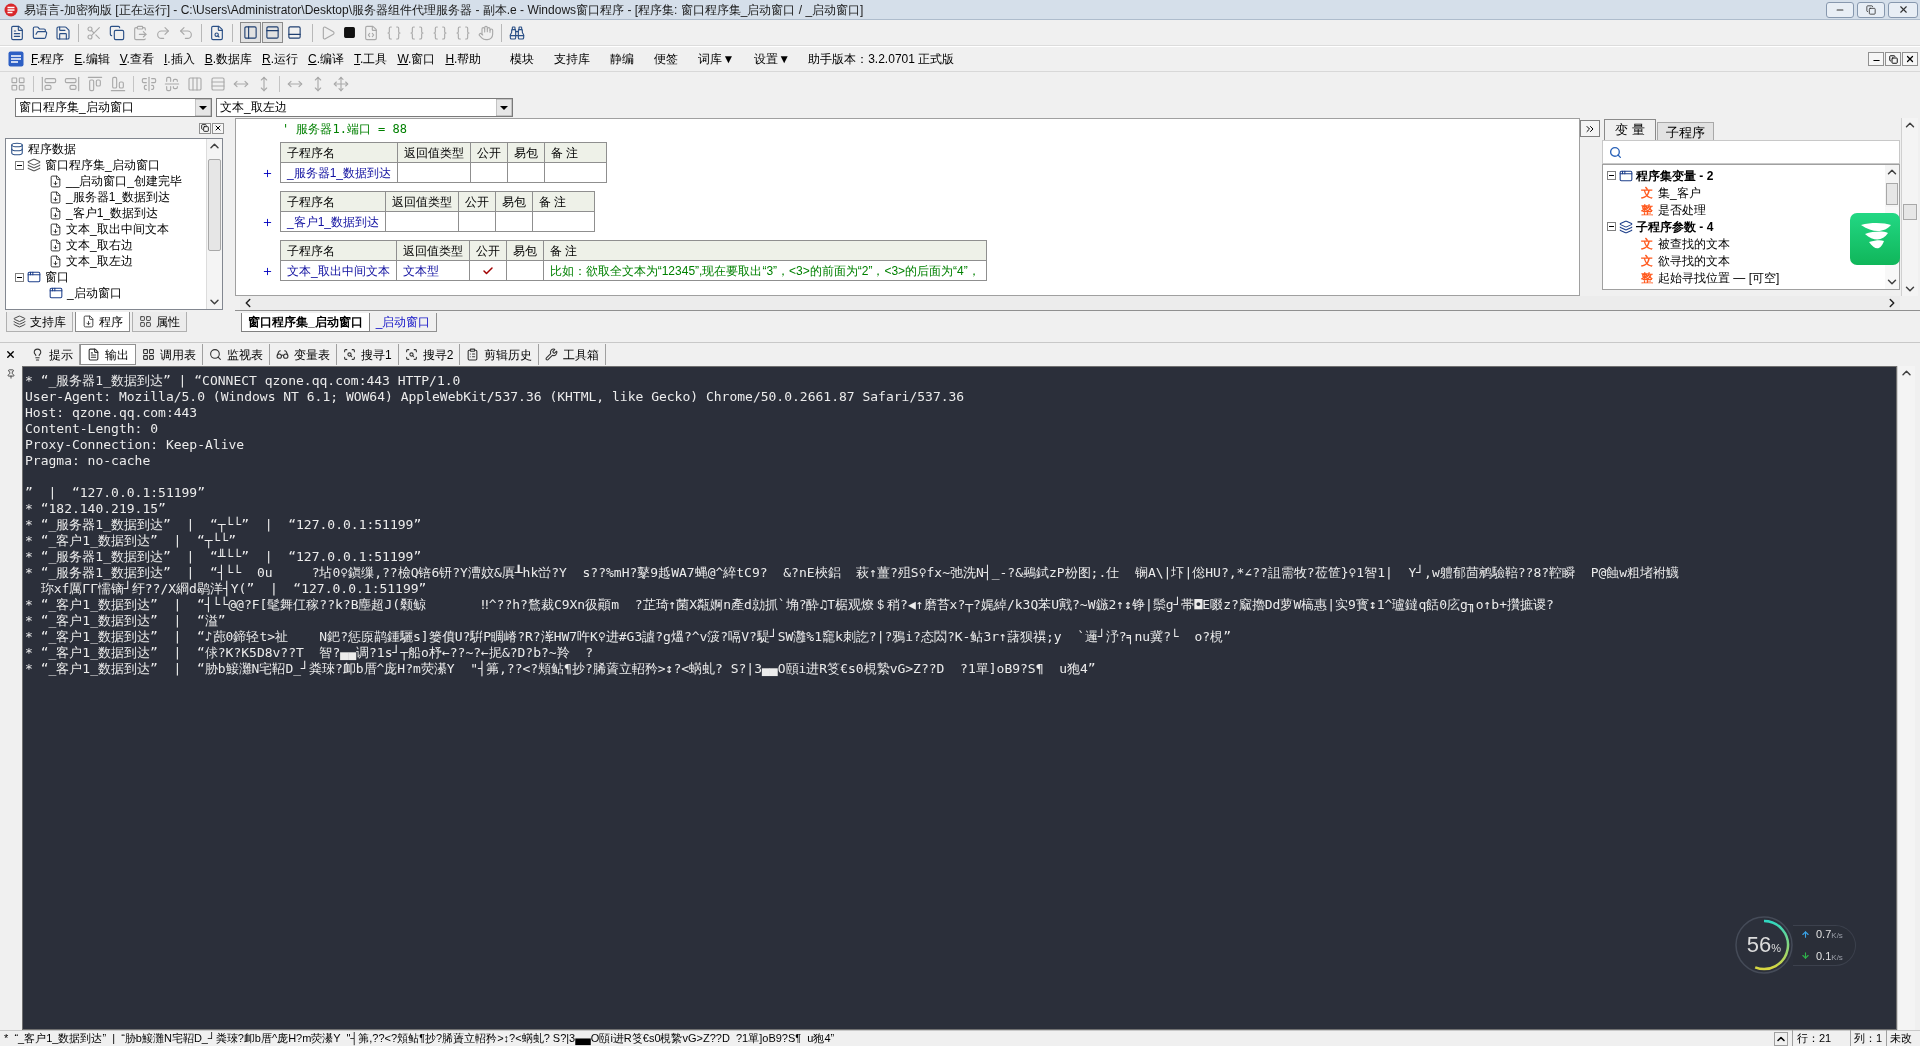  What do you see at coordinates (339, 172) in the screenshot?
I see `subroutine-name: _服务器1_数据到达` at bounding box center [339, 172].